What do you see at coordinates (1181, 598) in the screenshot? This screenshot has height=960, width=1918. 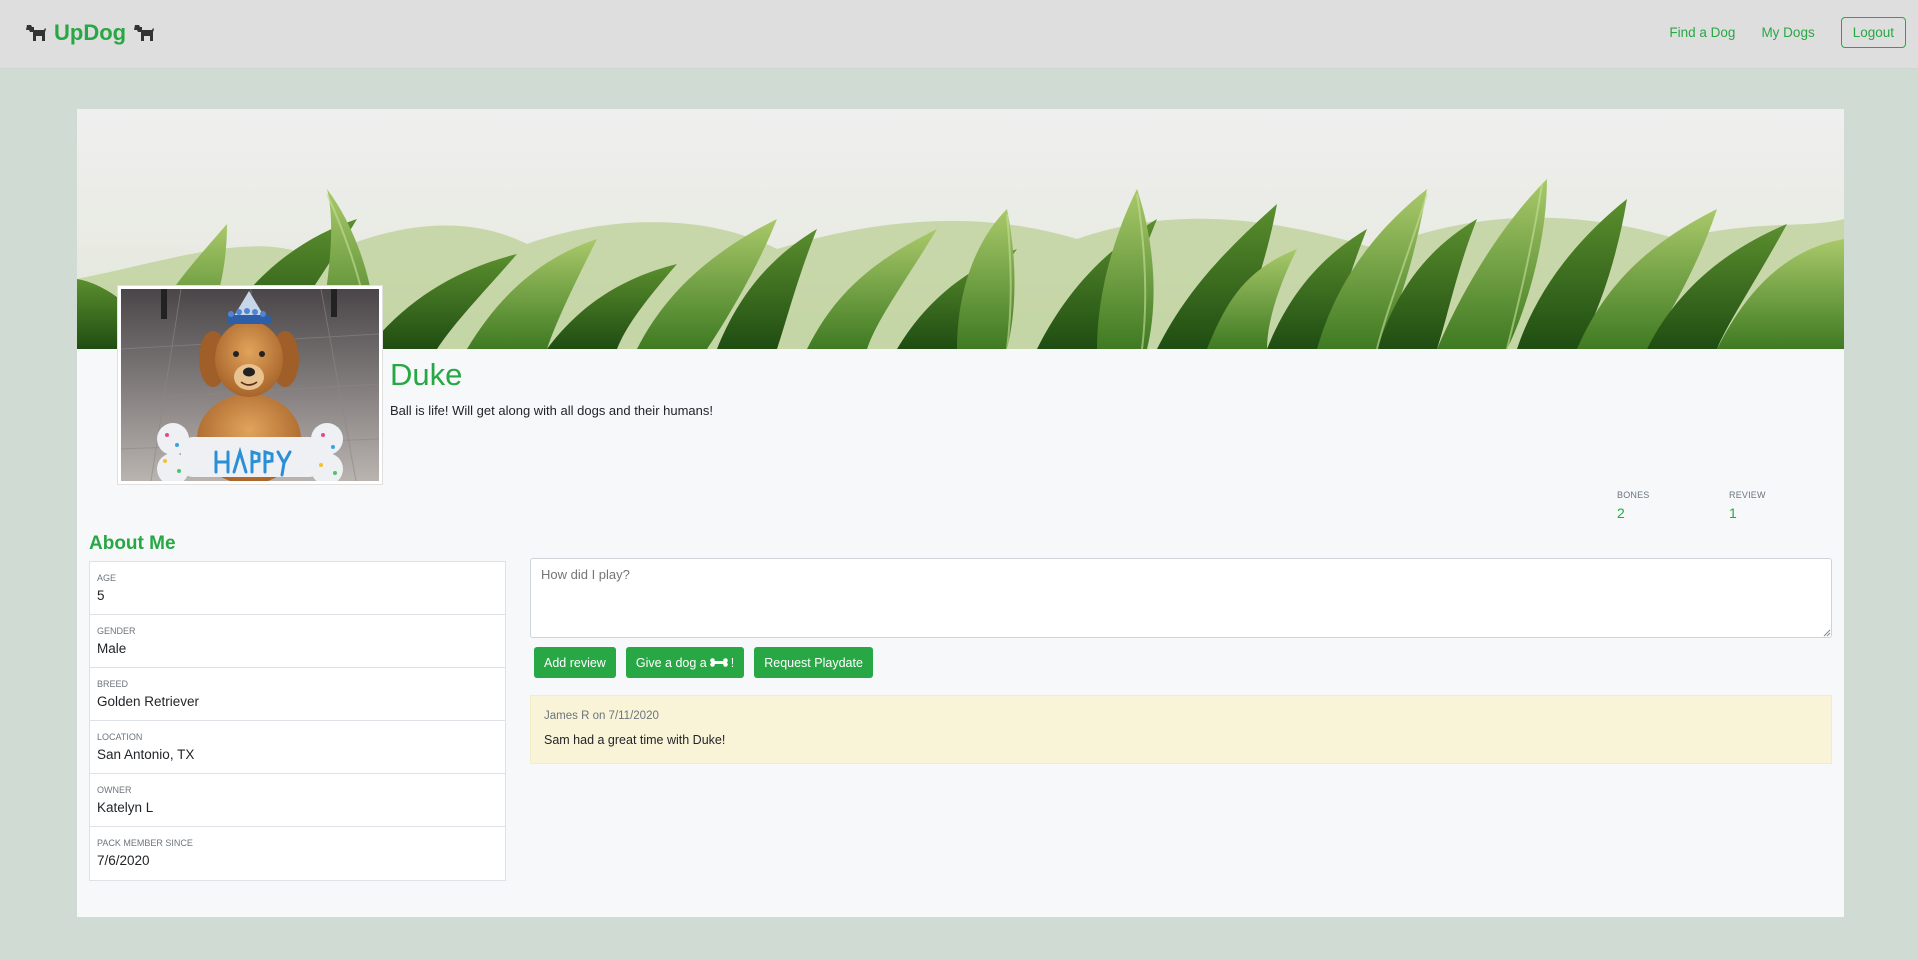 I see `review-input` at bounding box center [1181, 598].